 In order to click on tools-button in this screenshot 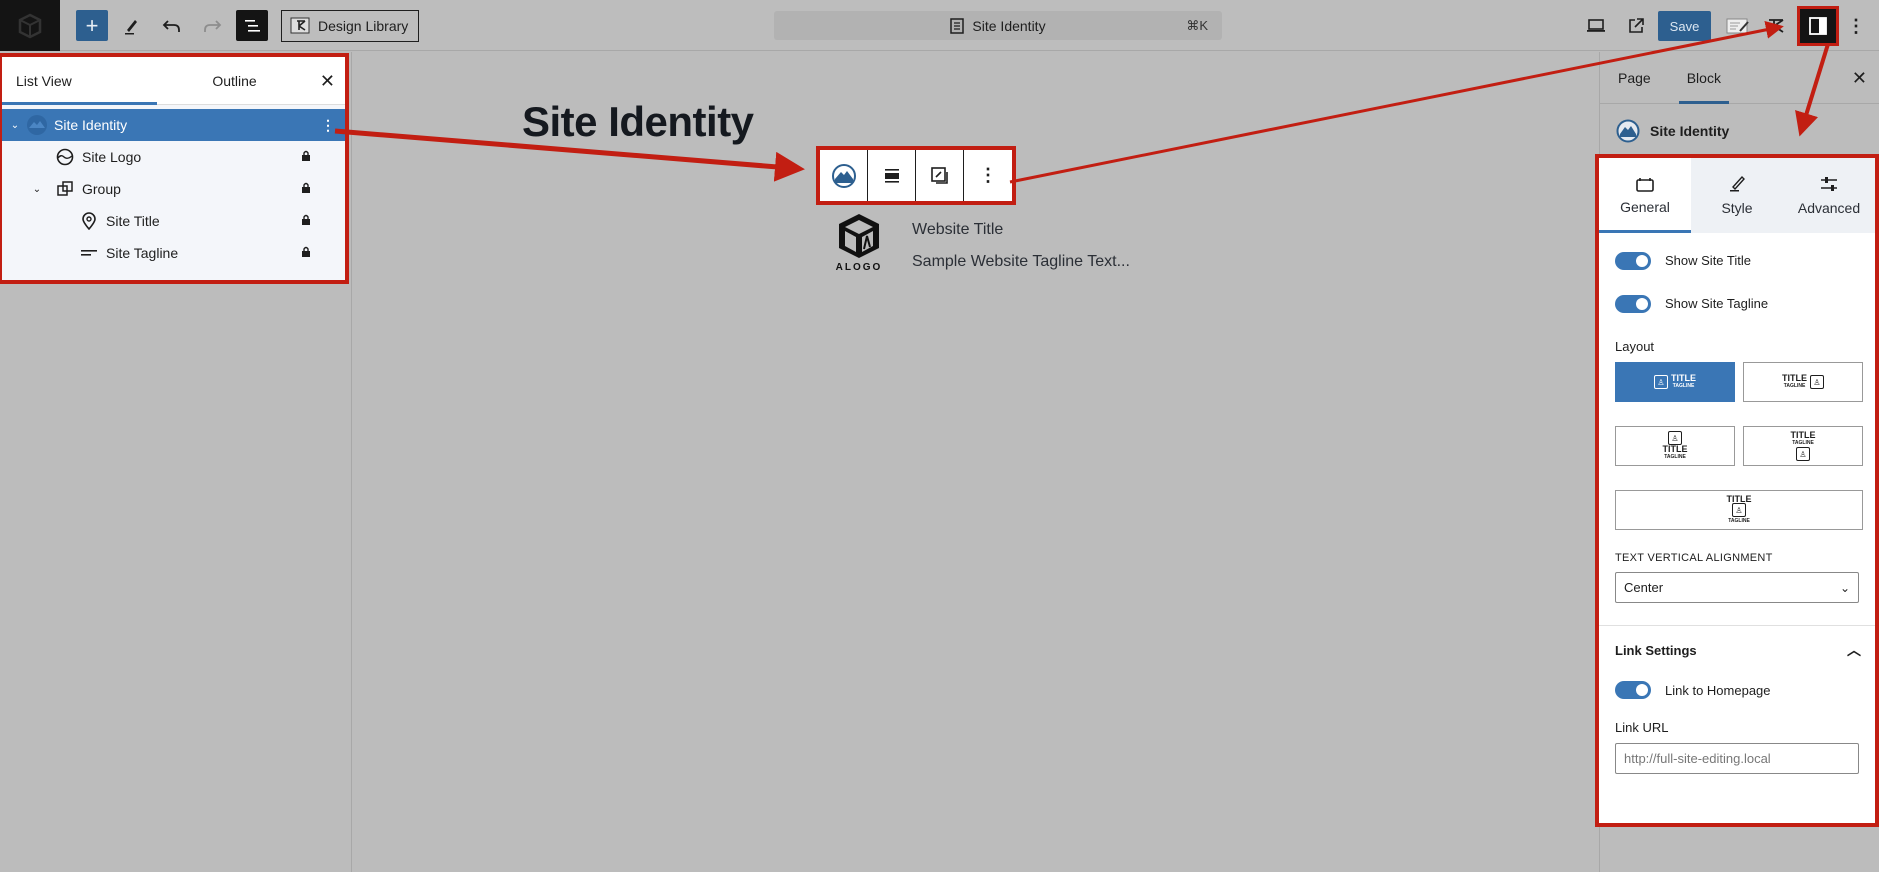, I will do `click(132, 25)`.